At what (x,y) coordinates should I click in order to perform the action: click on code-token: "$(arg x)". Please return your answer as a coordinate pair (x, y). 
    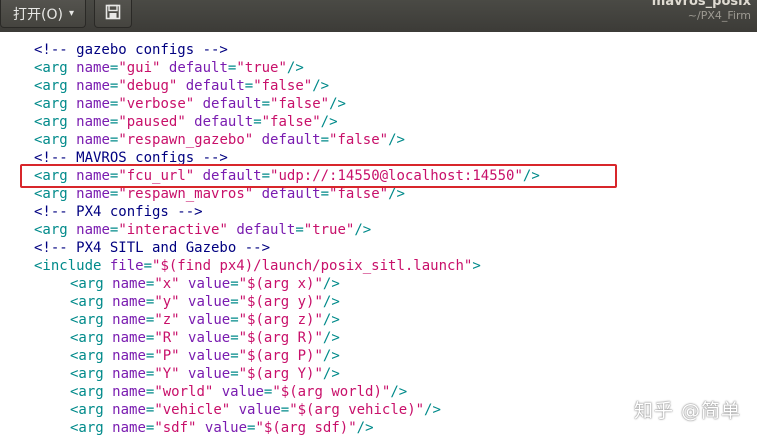
    Looking at the image, I should click on (280, 284).